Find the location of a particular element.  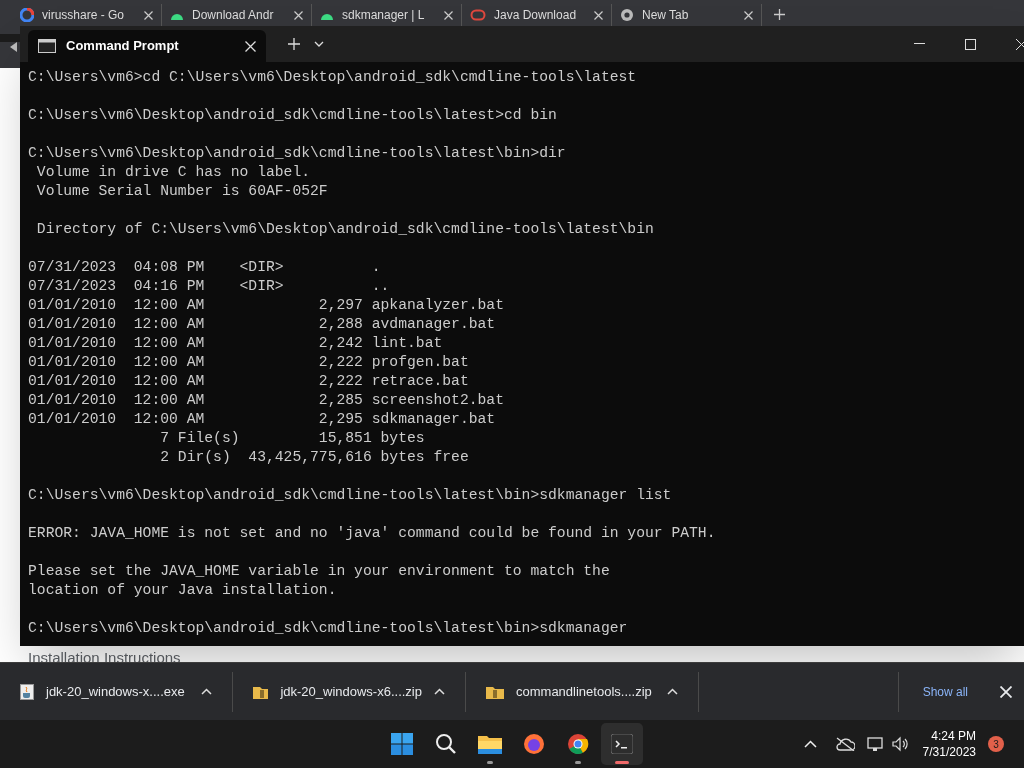

maximize-icon is located at coordinates (970, 44).